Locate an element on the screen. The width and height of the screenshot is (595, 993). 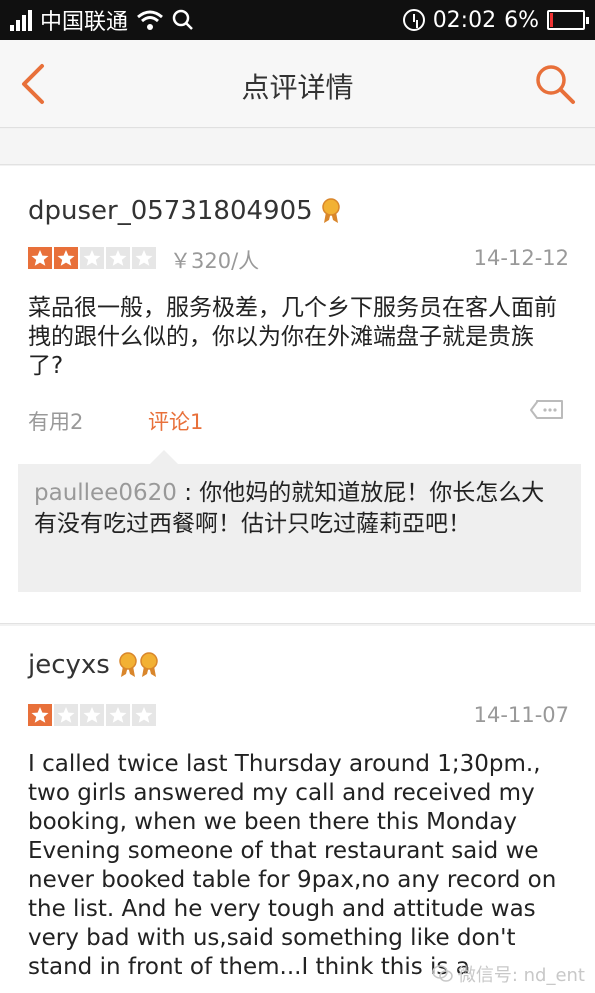
nav-bar: 点评详情 is located at coordinates (297, 84).